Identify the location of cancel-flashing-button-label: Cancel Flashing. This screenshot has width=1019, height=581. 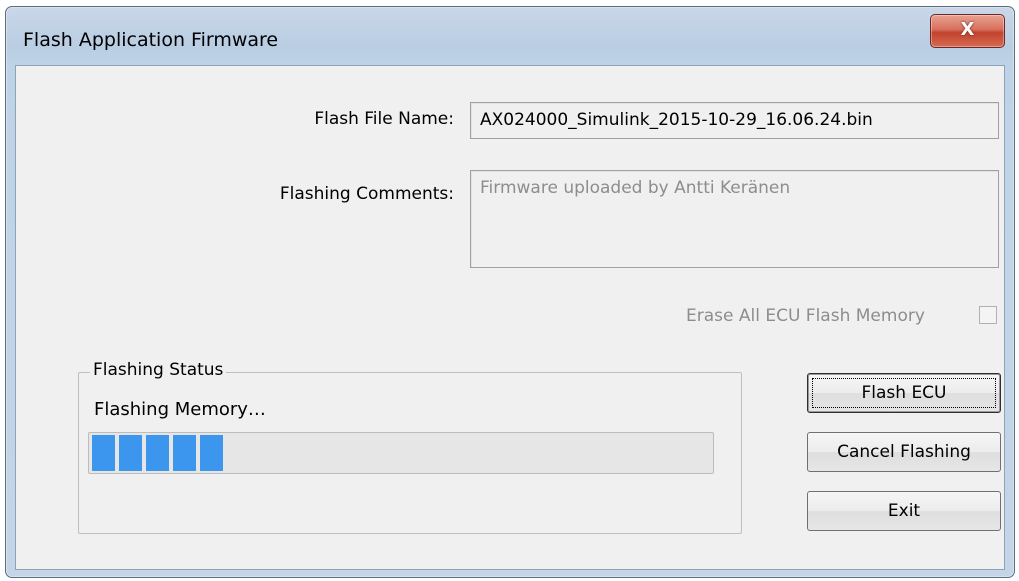
(904, 452).